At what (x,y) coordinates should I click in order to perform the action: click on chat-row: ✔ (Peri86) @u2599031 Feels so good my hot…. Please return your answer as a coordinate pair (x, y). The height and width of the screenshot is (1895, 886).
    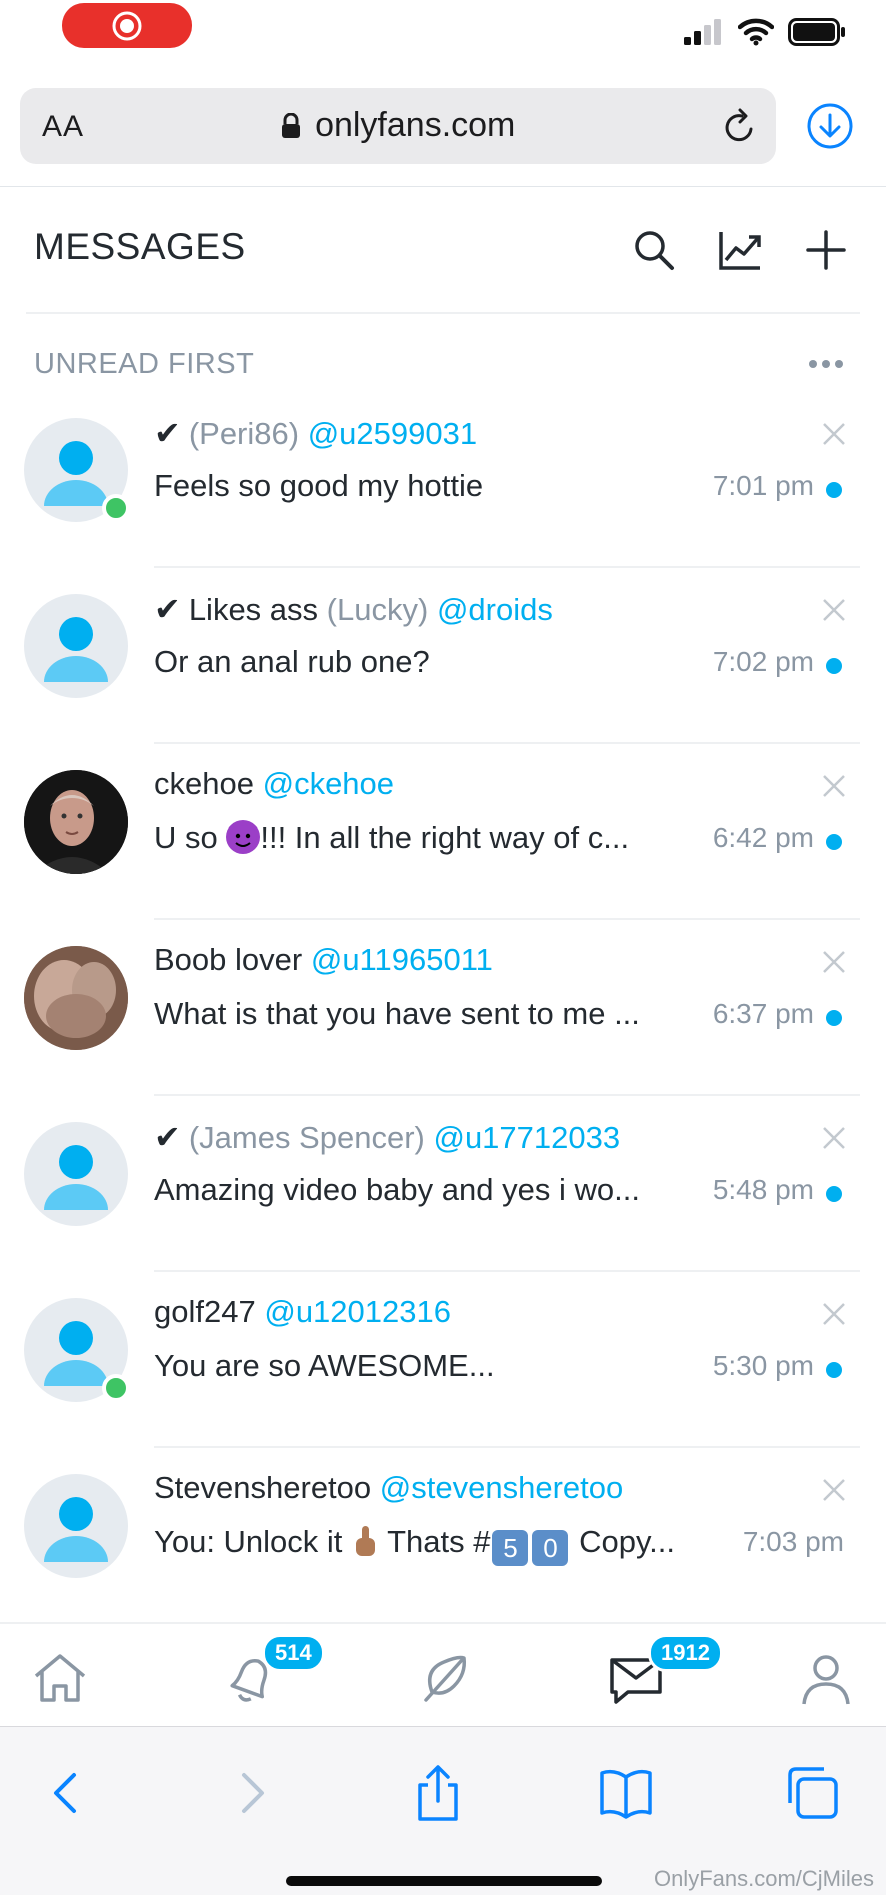
    Looking at the image, I should click on (443, 480).